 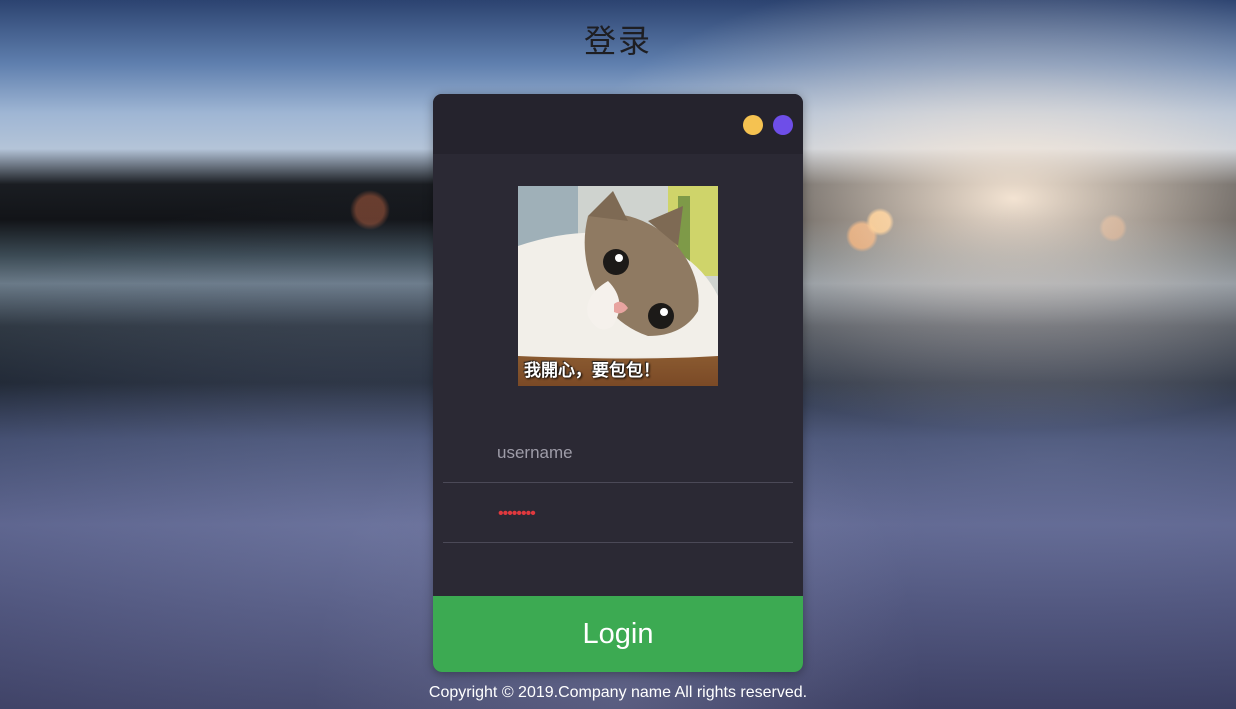 I want to click on login-button: Login, so click(x=618, y=634).